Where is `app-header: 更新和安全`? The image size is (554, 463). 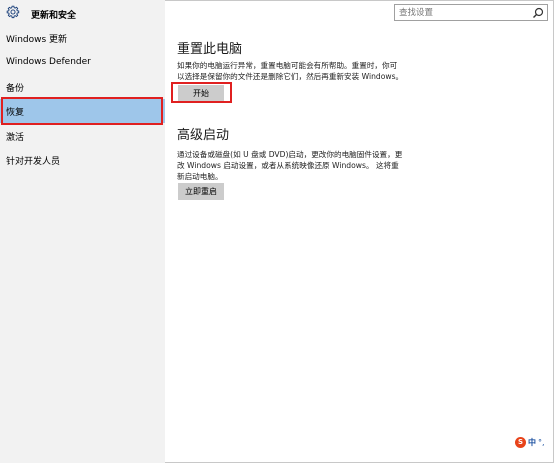
app-header: 更新和安全 is located at coordinates (82, 13).